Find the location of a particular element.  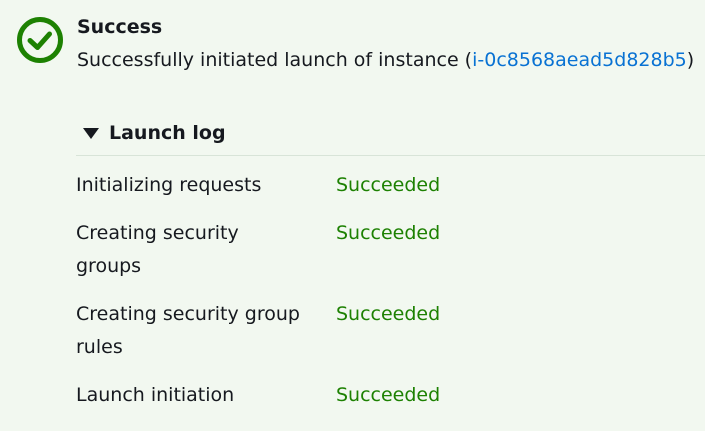

log-row: Initializing requests Succeeded is located at coordinates (376, 185).